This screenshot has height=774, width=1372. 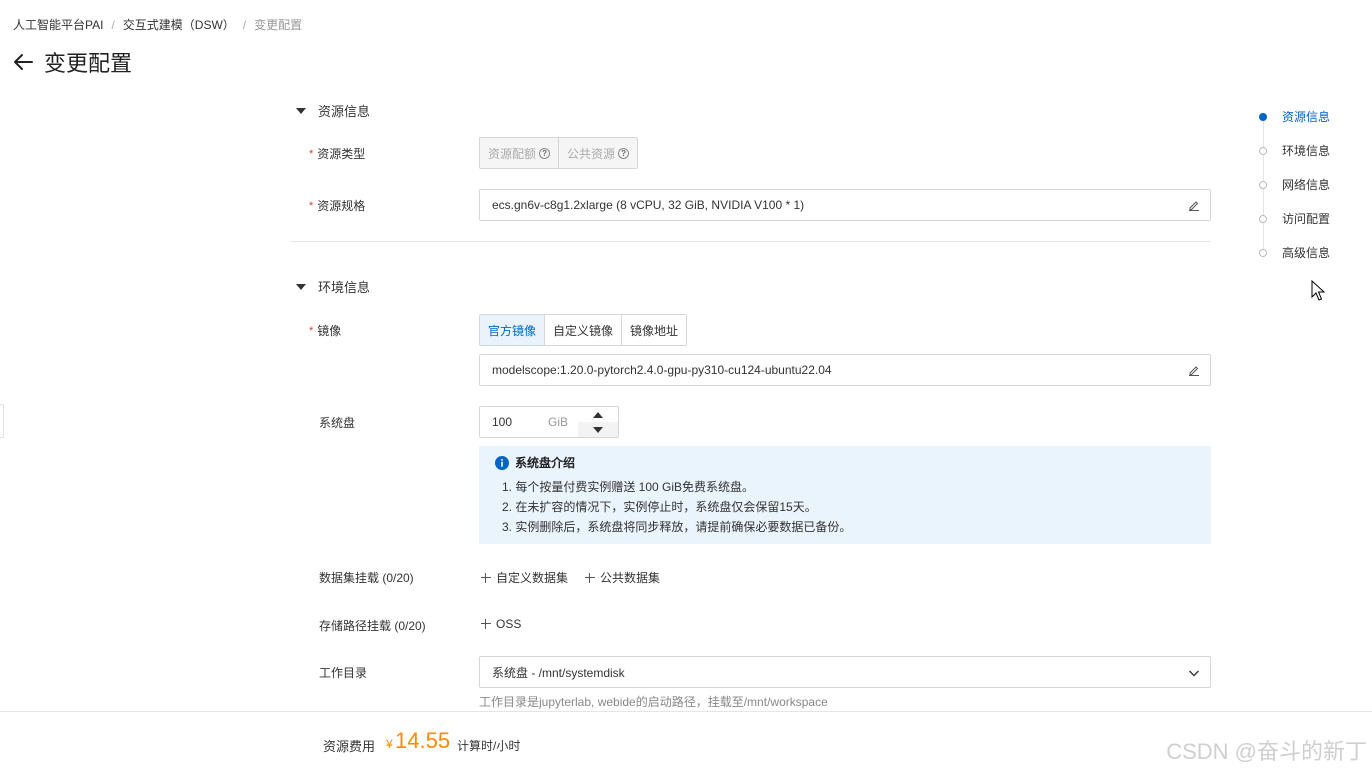 I want to click on section-header-environment: 环境信息, so click(x=333, y=286).